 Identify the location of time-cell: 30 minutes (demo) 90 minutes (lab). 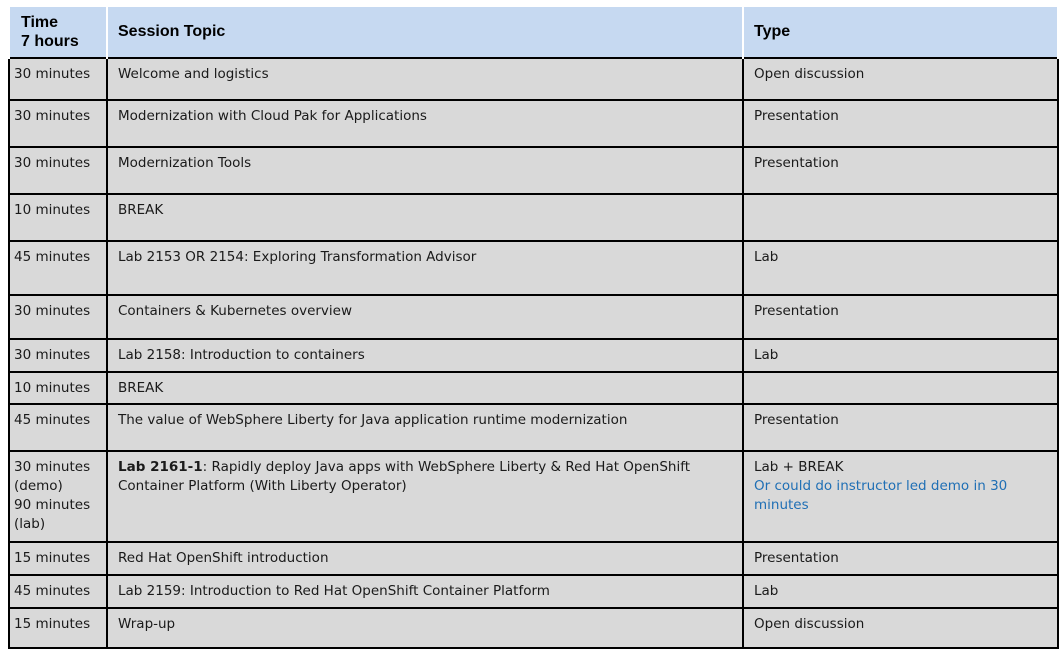
(58, 496).